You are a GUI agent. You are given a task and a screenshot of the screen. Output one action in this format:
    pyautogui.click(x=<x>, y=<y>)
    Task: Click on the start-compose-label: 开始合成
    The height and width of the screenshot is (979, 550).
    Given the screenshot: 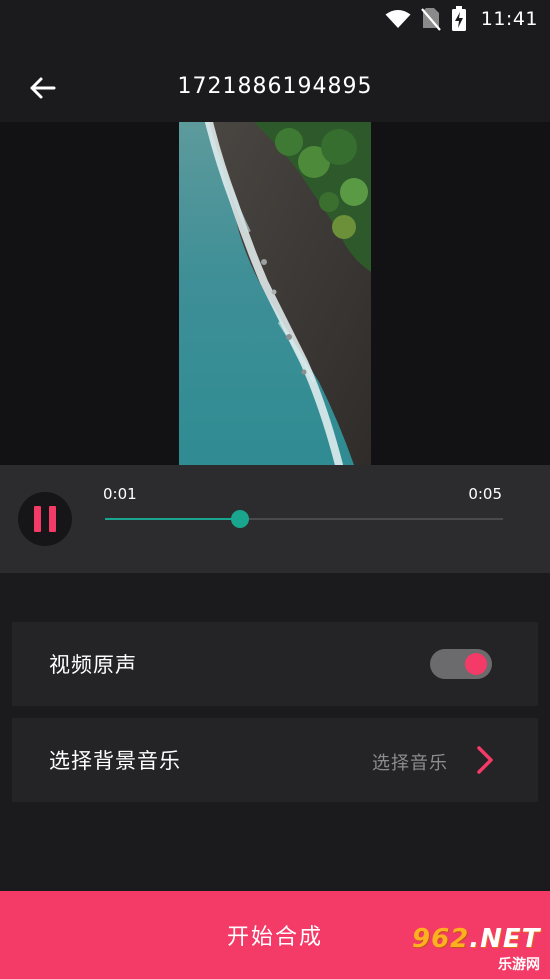 What is the action you would take?
    pyautogui.click(x=274, y=937)
    